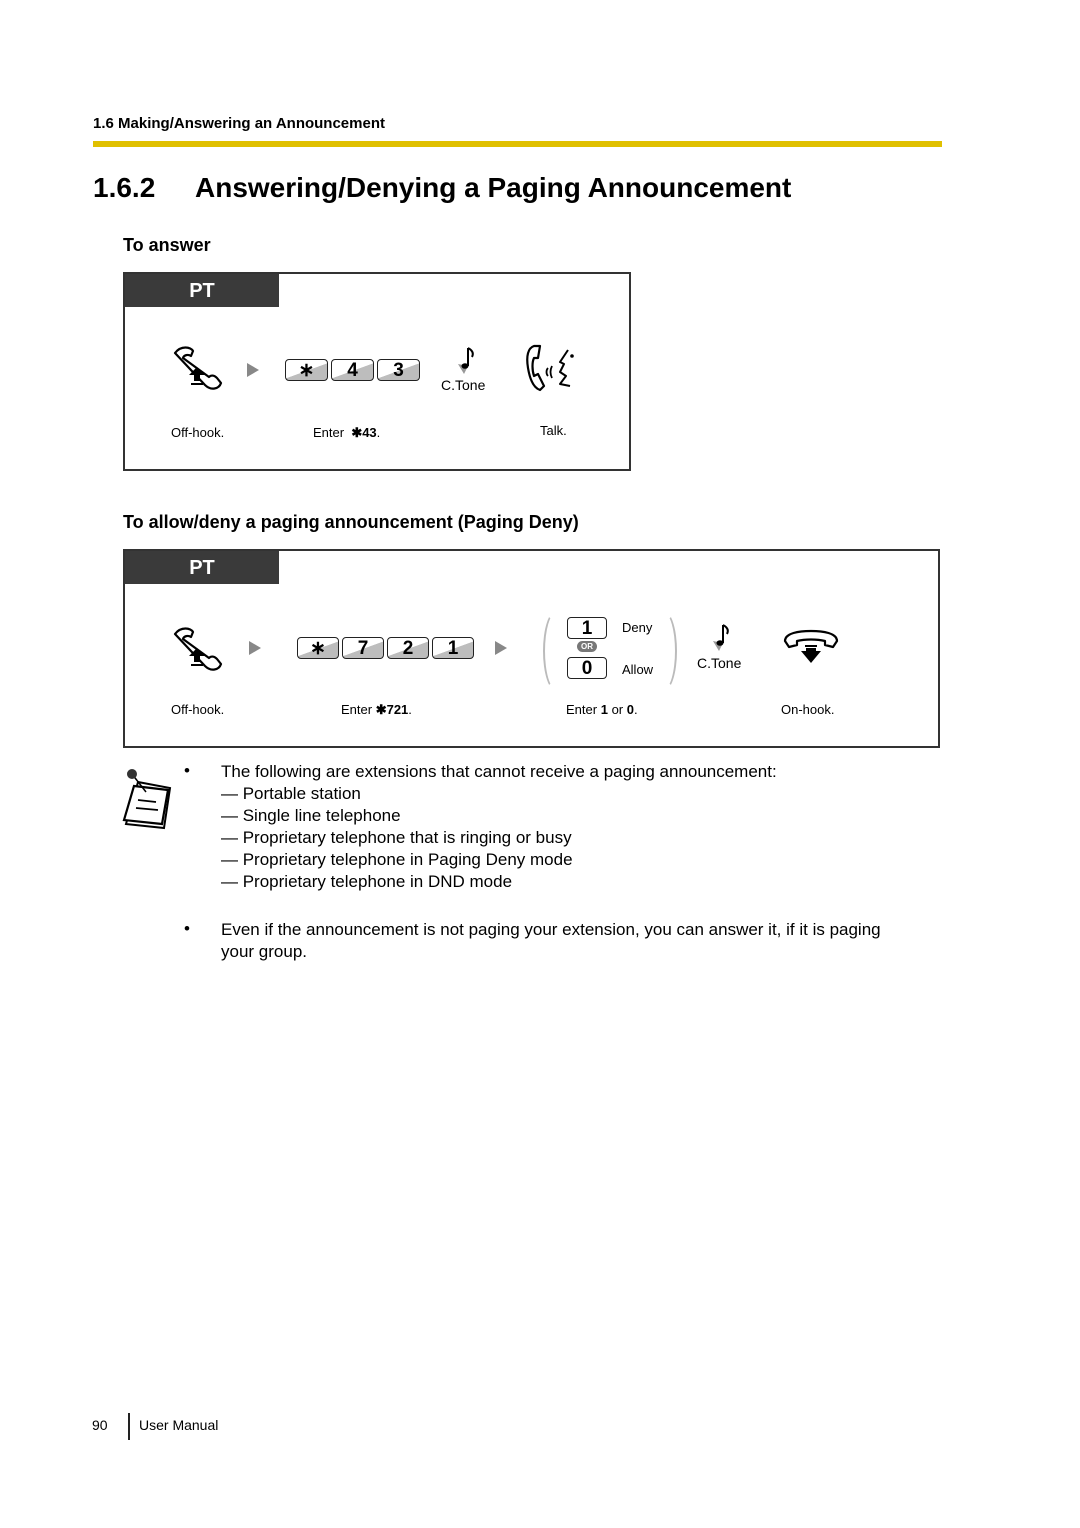 The width and height of the screenshot is (1080, 1528). I want to click on step-enter: Enter ✱721., so click(376, 710).